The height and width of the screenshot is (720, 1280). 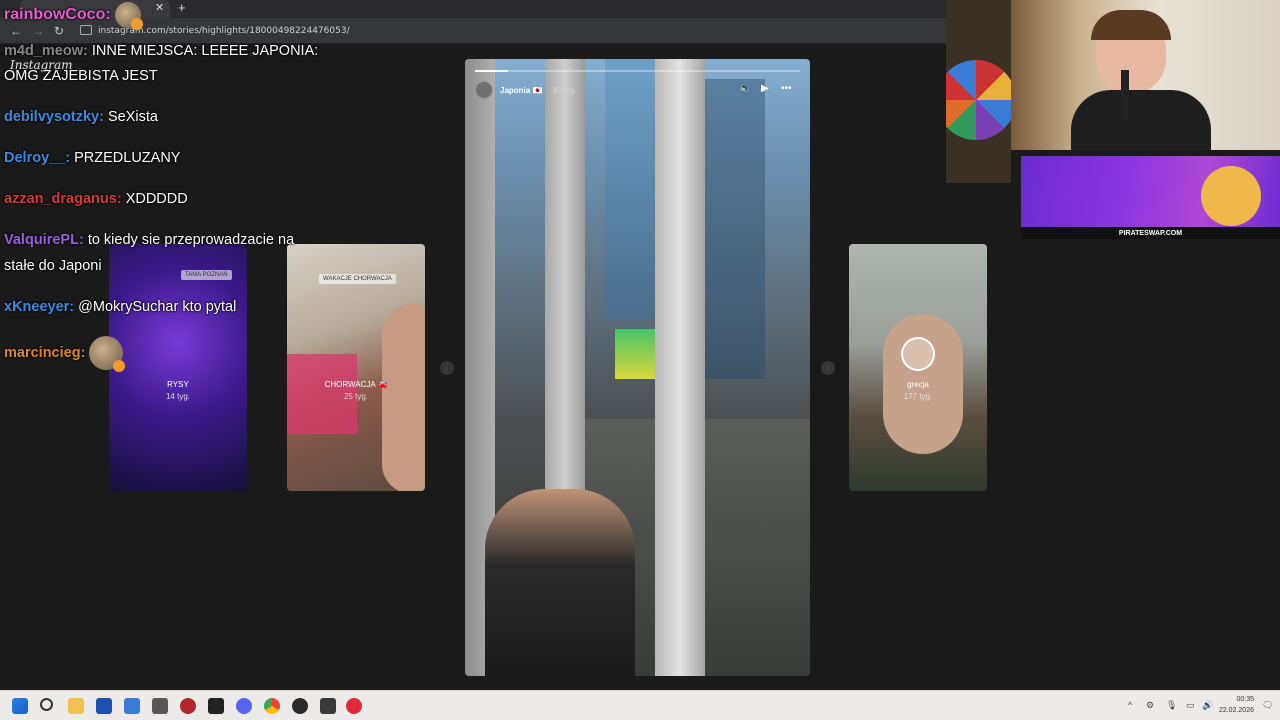 I want to click on story-progress-bar, so click(x=637, y=71).